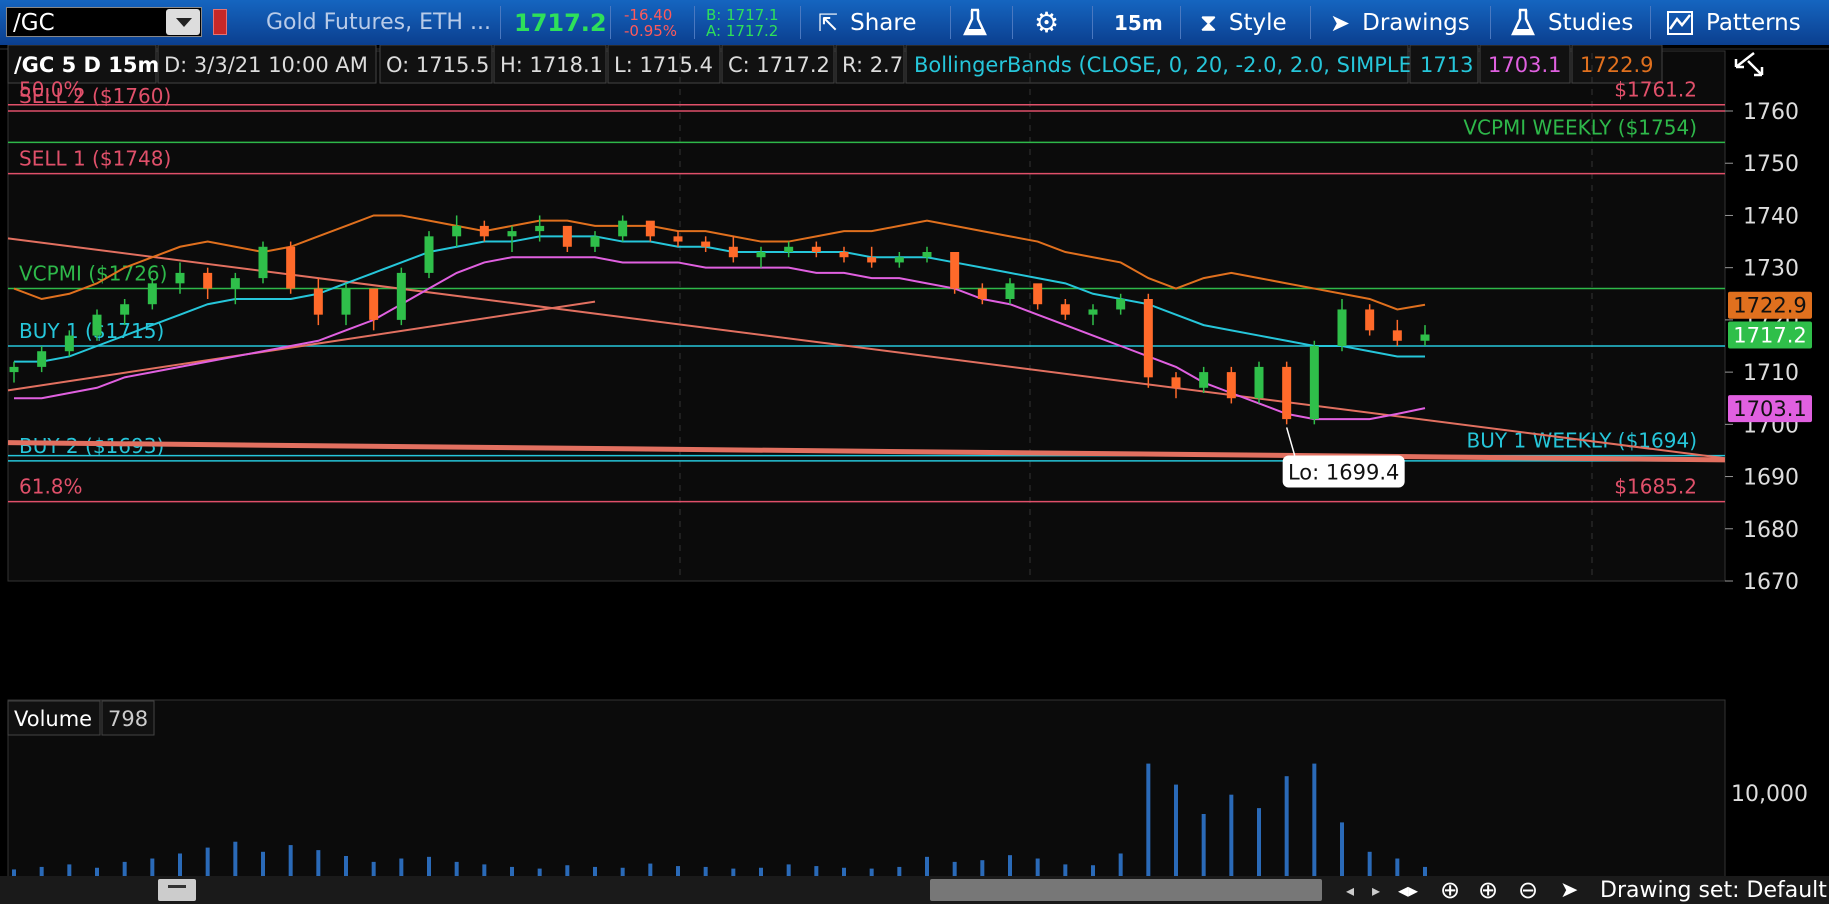 This screenshot has height=904, width=1829. Describe the element at coordinates (1523, 21) in the screenshot. I see `studies-flask-icon` at that location.